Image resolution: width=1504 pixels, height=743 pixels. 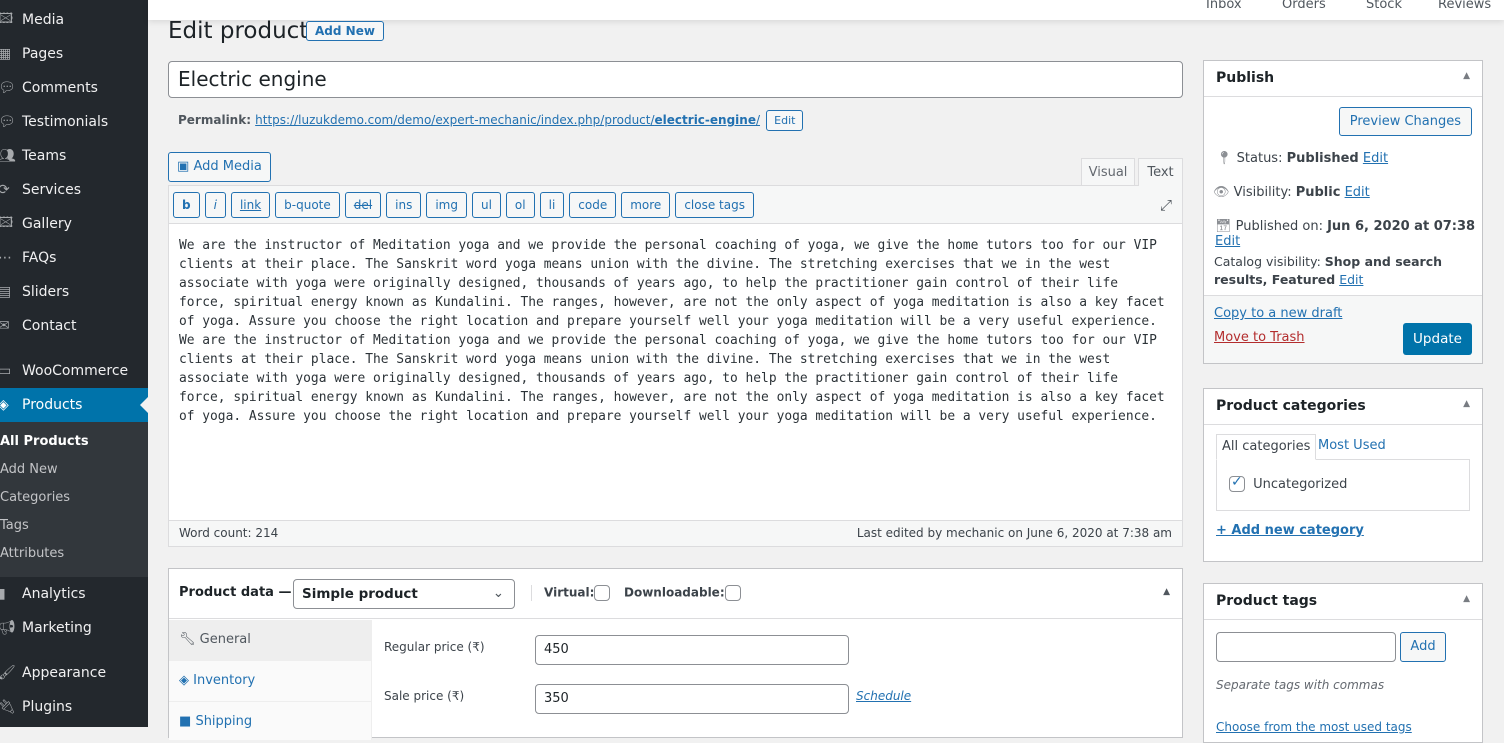 What do you see at coordinates (682, 593) in the screenshot?
I see `downloadable-label: Downloadable:` at bounding box center [682, 593].